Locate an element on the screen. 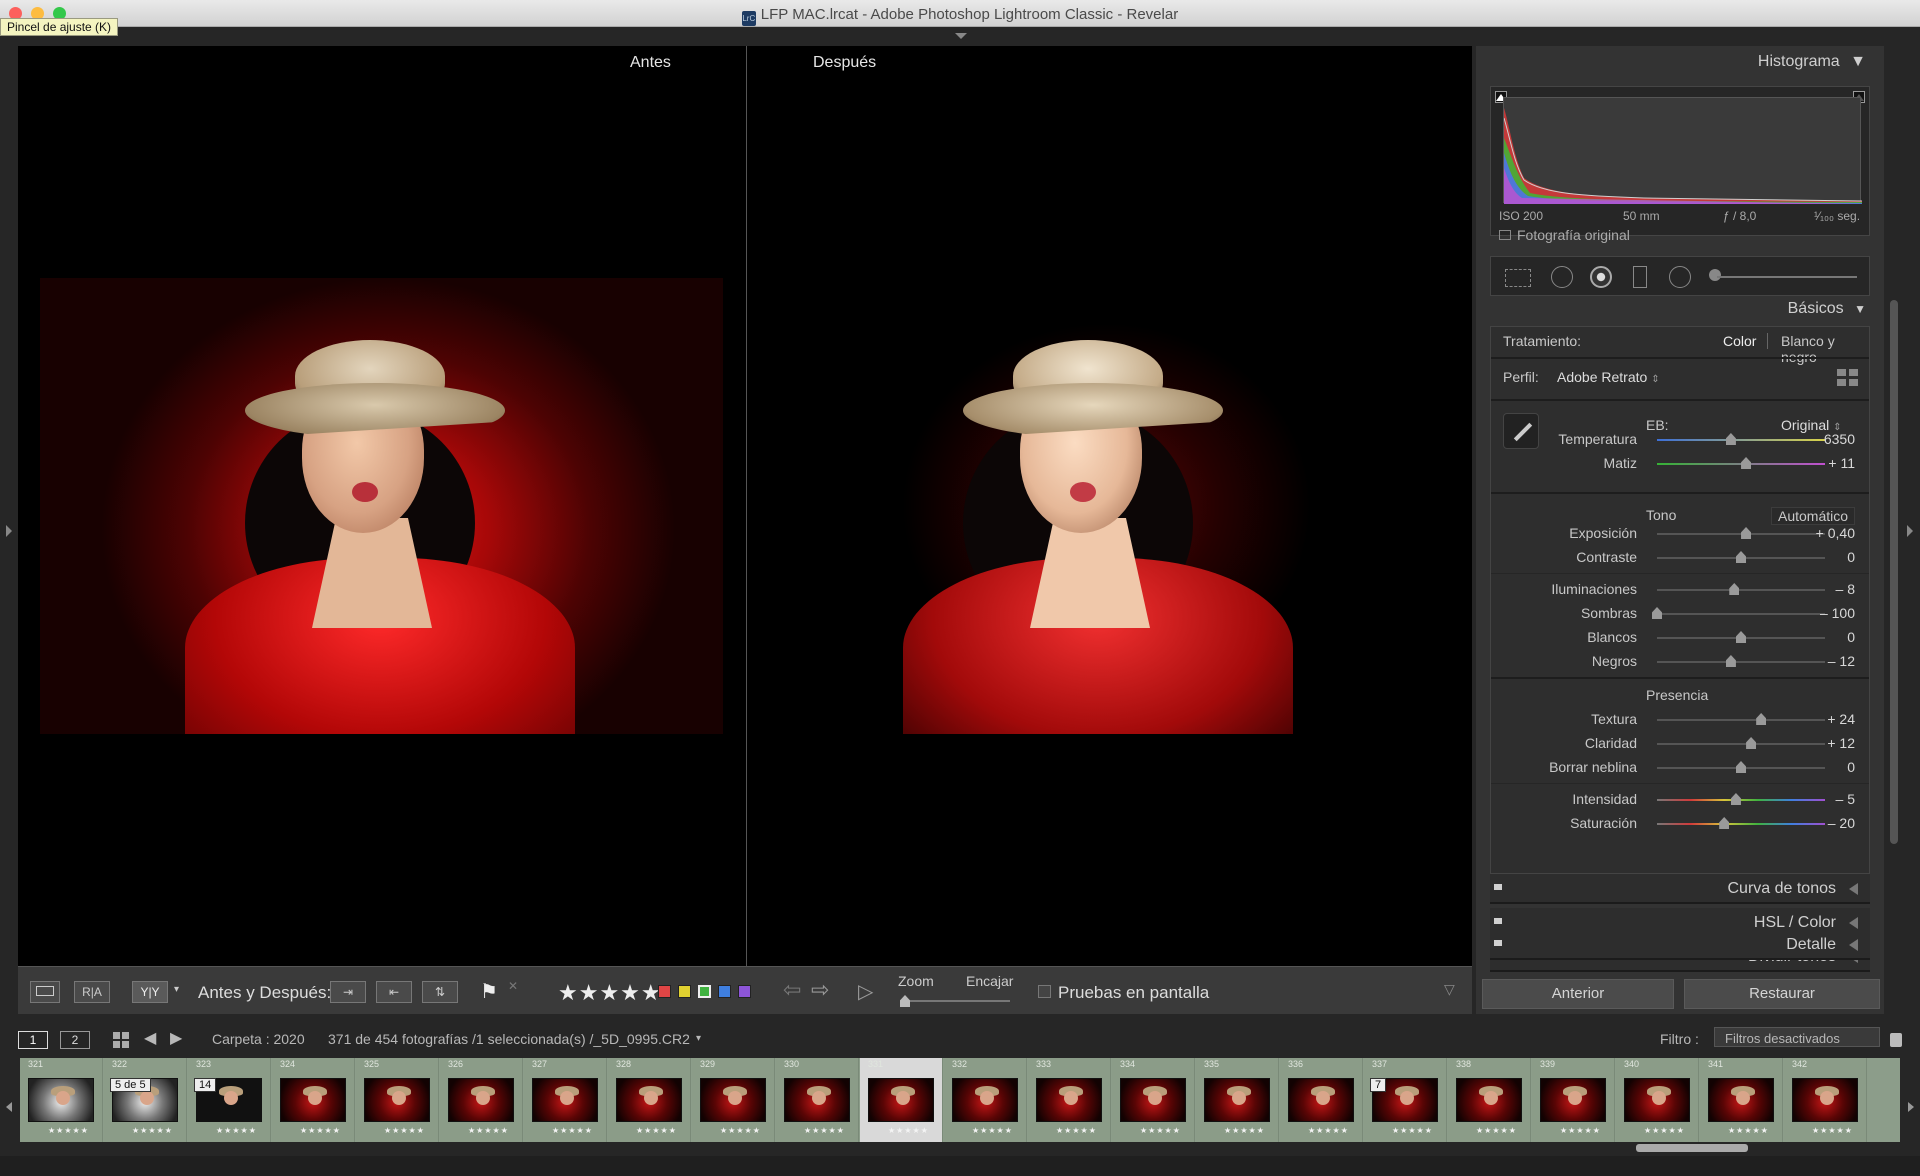 This screenshot has height=1176, width=1920. star-rating: ★★★★★ is located at coordinates (610, 993).